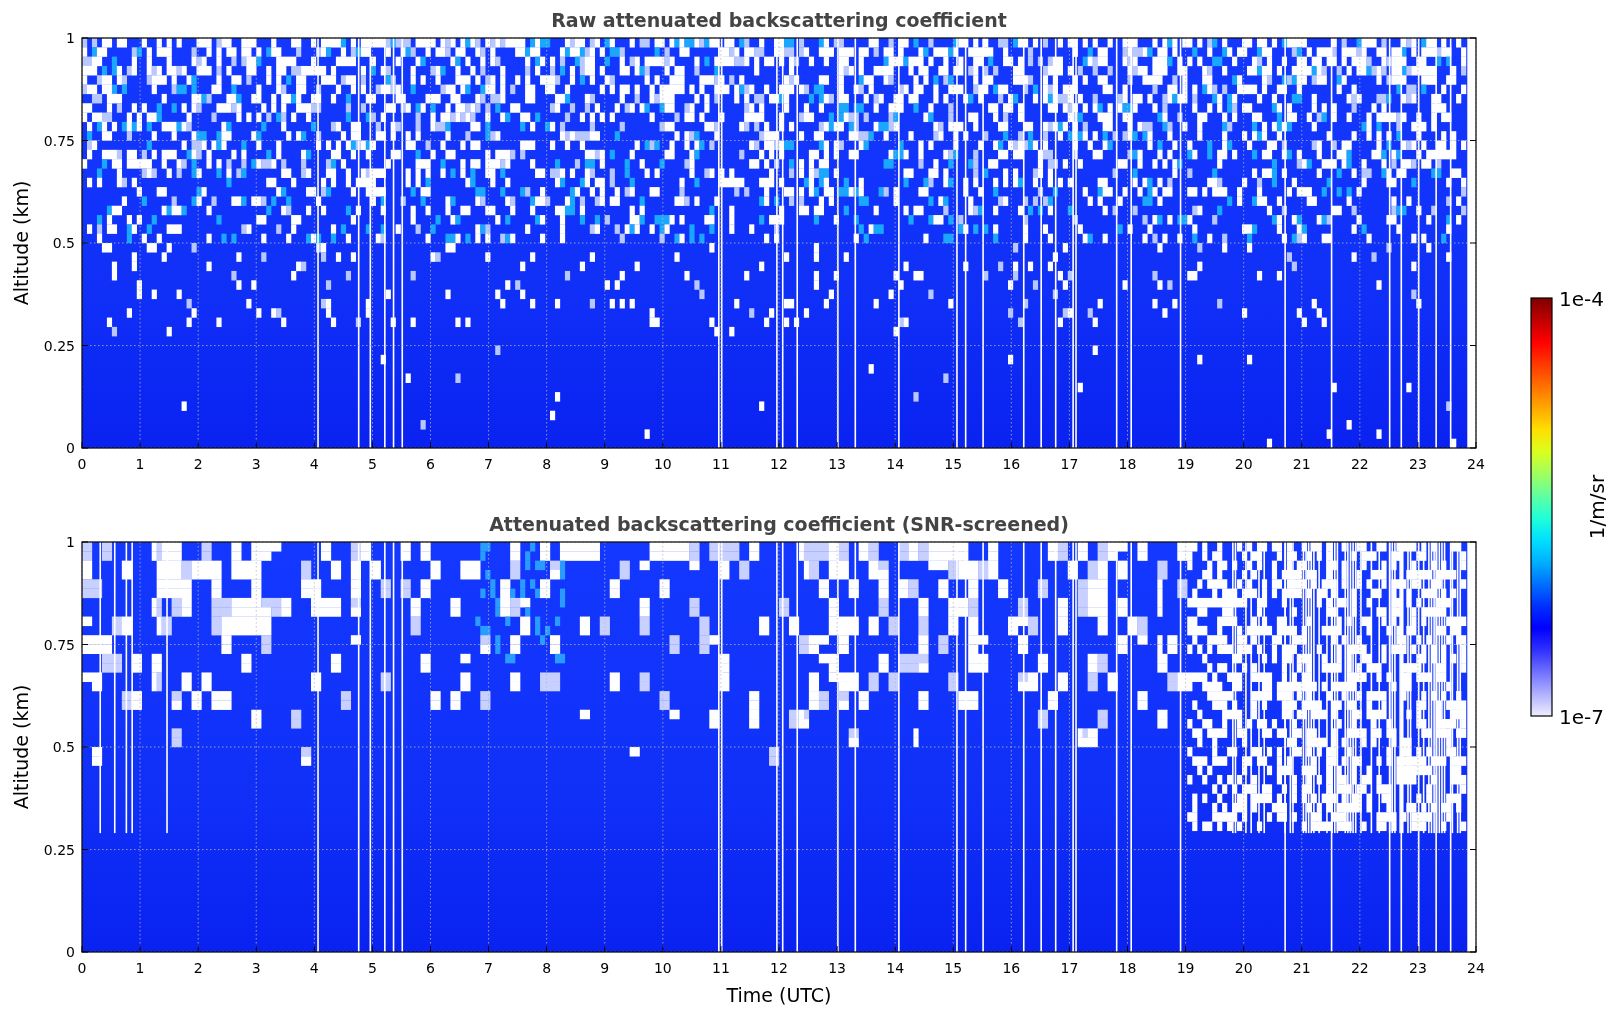  I want to click on colorbar-title: 1/m/sr, so click(1597, 507).